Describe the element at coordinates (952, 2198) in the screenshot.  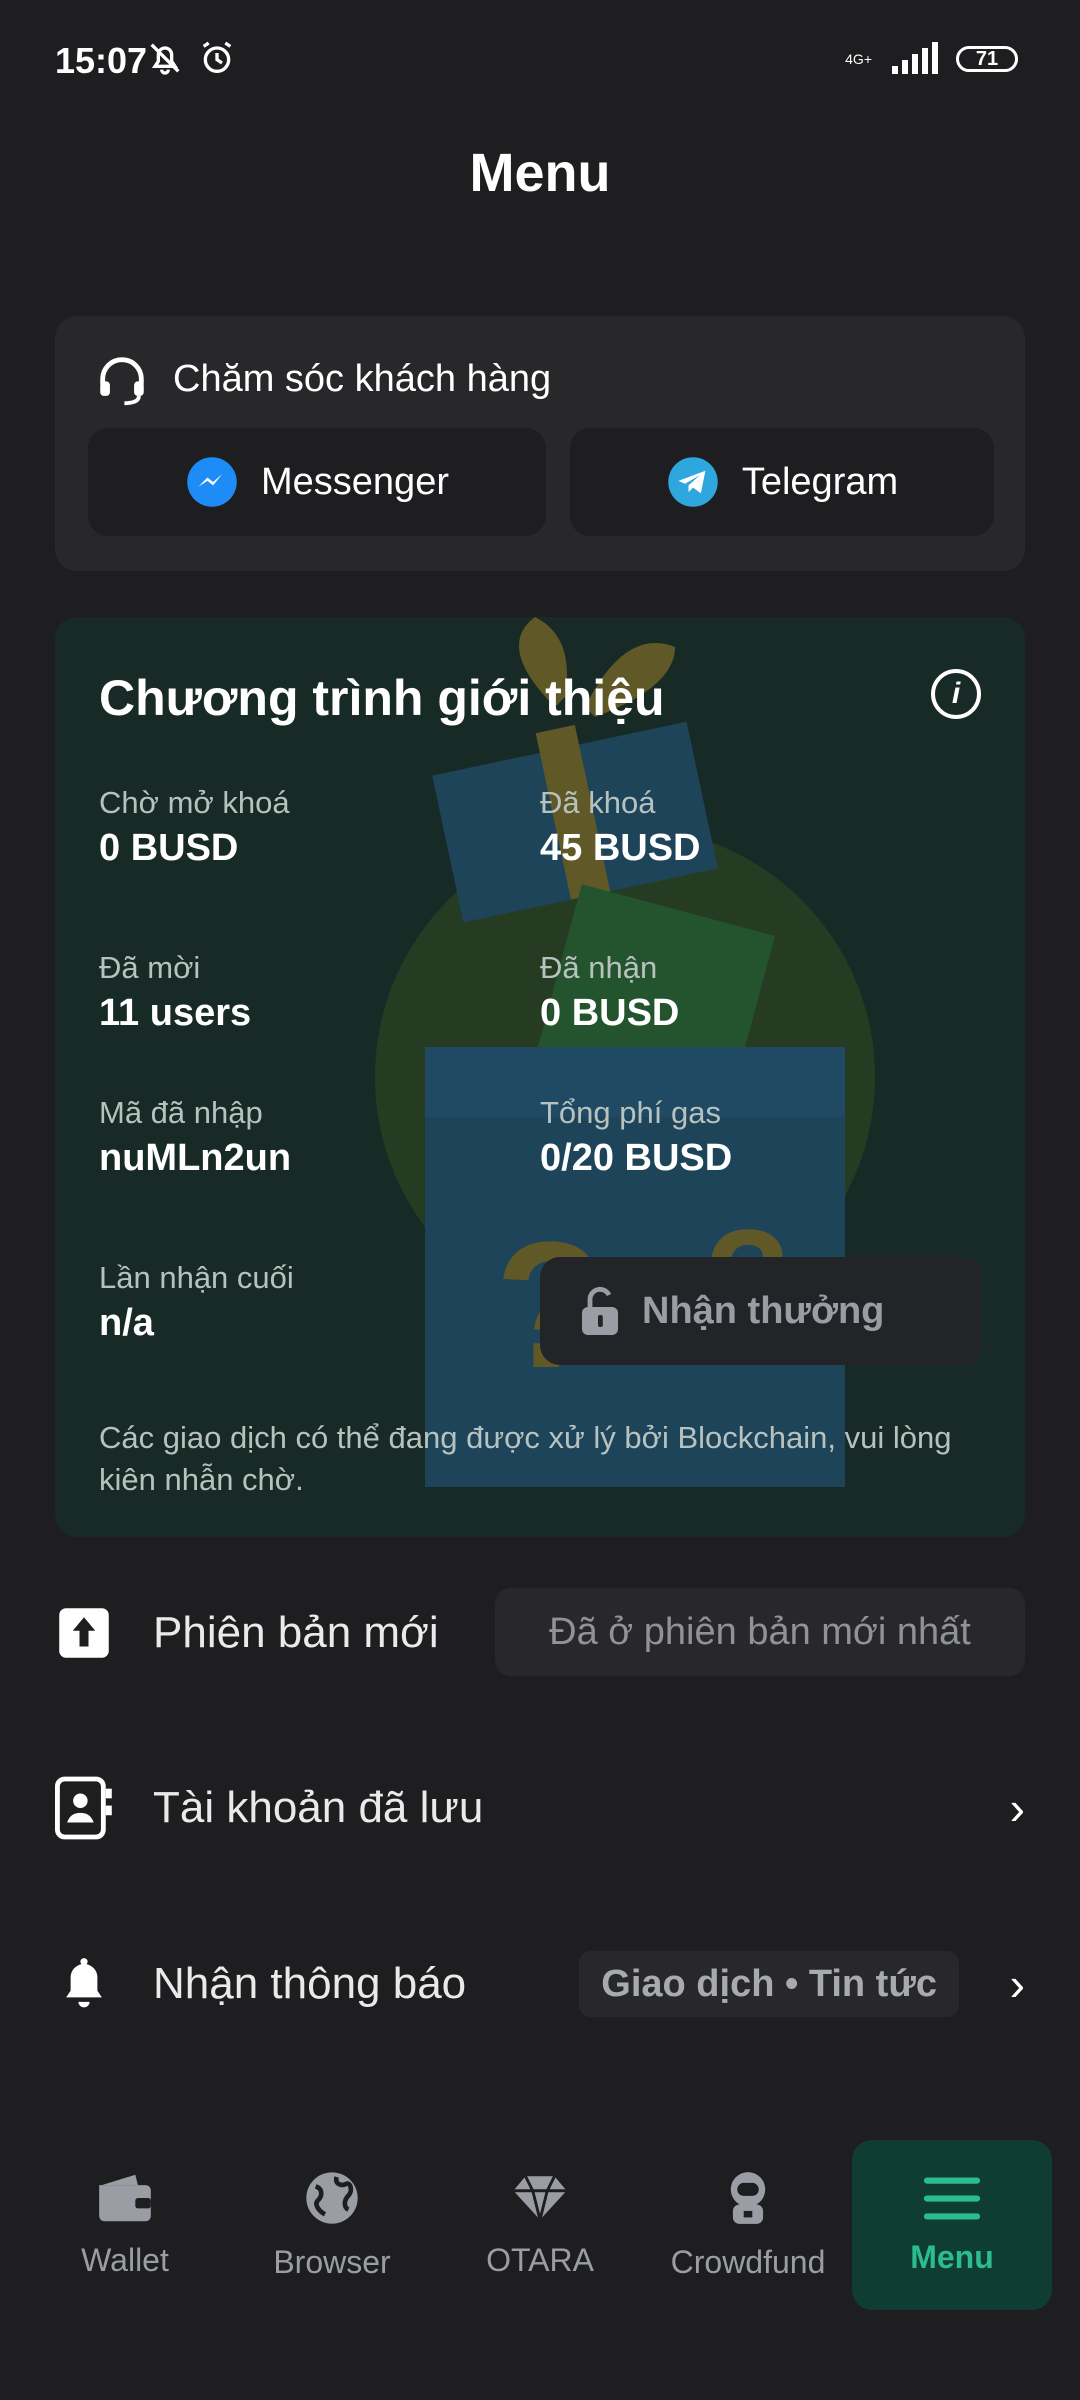
I see `hamburger-menu-icon` at that location.